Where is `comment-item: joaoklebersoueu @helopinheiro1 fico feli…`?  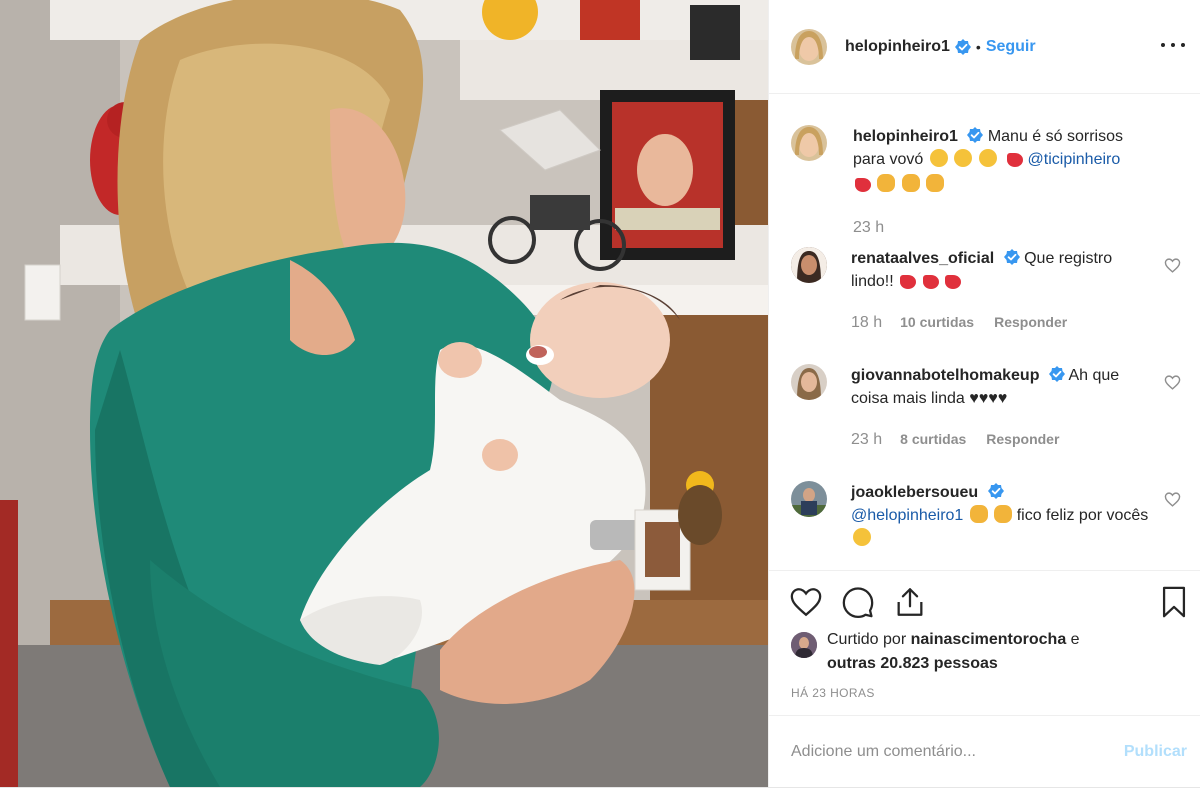
comment-item: joaoklebersoueu @helopinheiro1 fico feli… is located at coordinates (986, 515).